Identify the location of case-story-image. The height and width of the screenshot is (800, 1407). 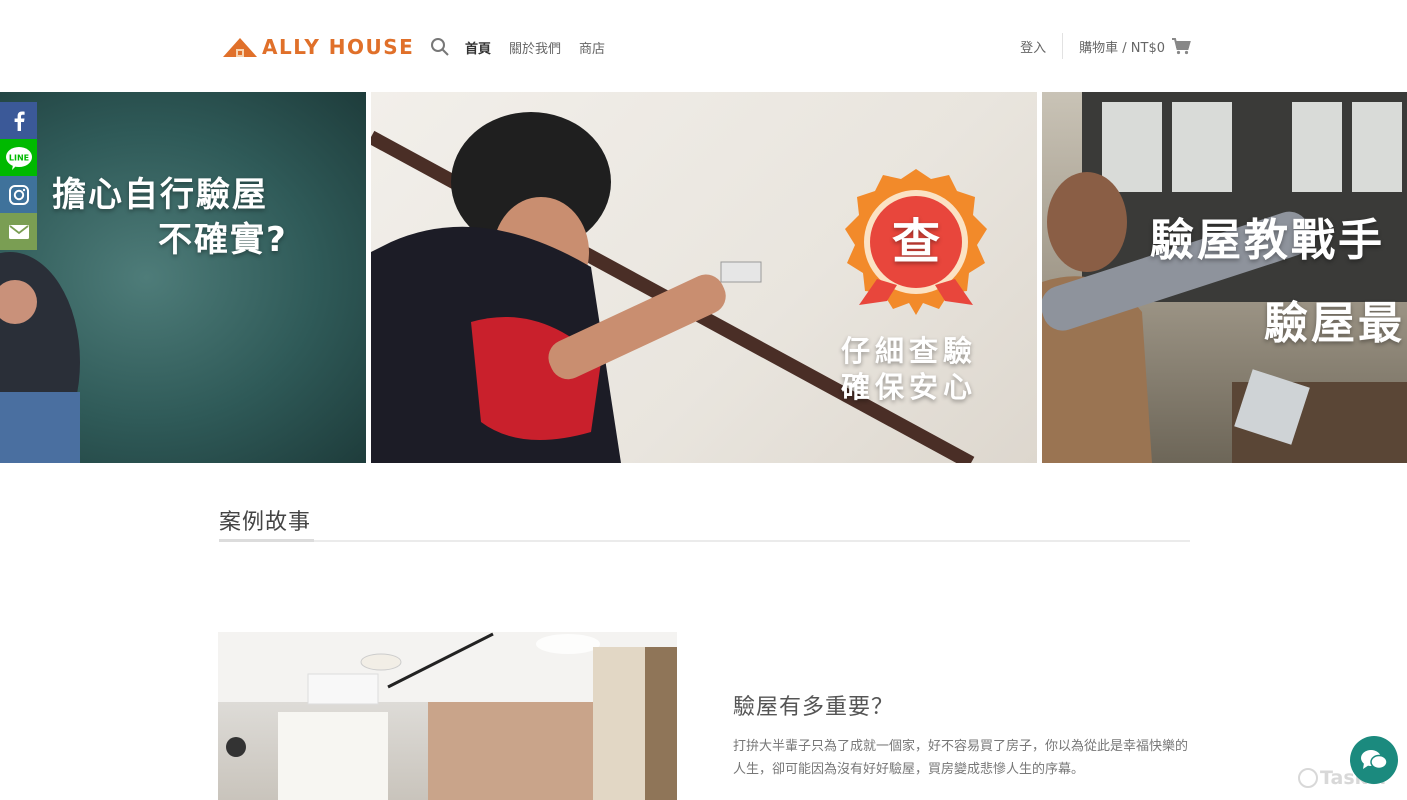
(447, 716).